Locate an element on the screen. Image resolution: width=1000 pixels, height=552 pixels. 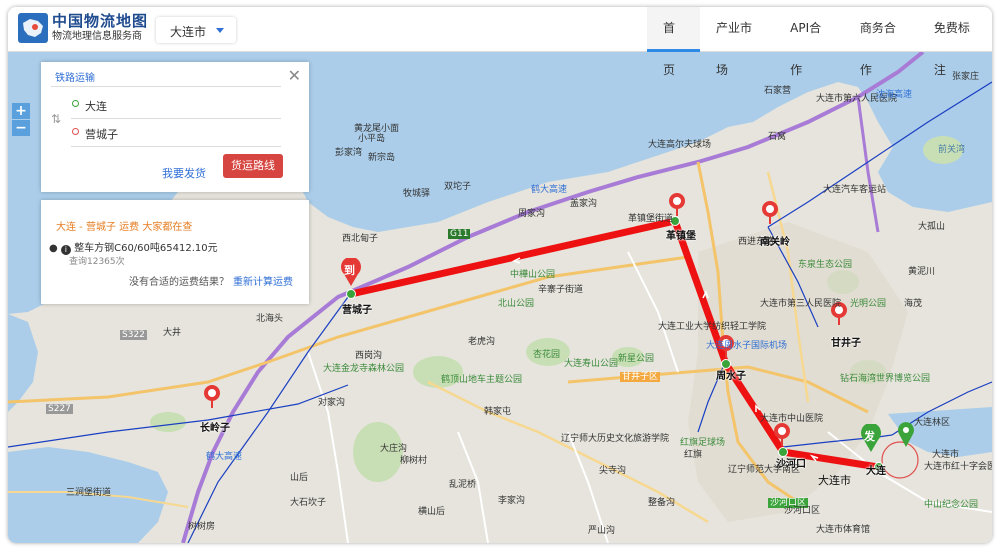
destination-badge: 到 is located at coordinates (349, 270).